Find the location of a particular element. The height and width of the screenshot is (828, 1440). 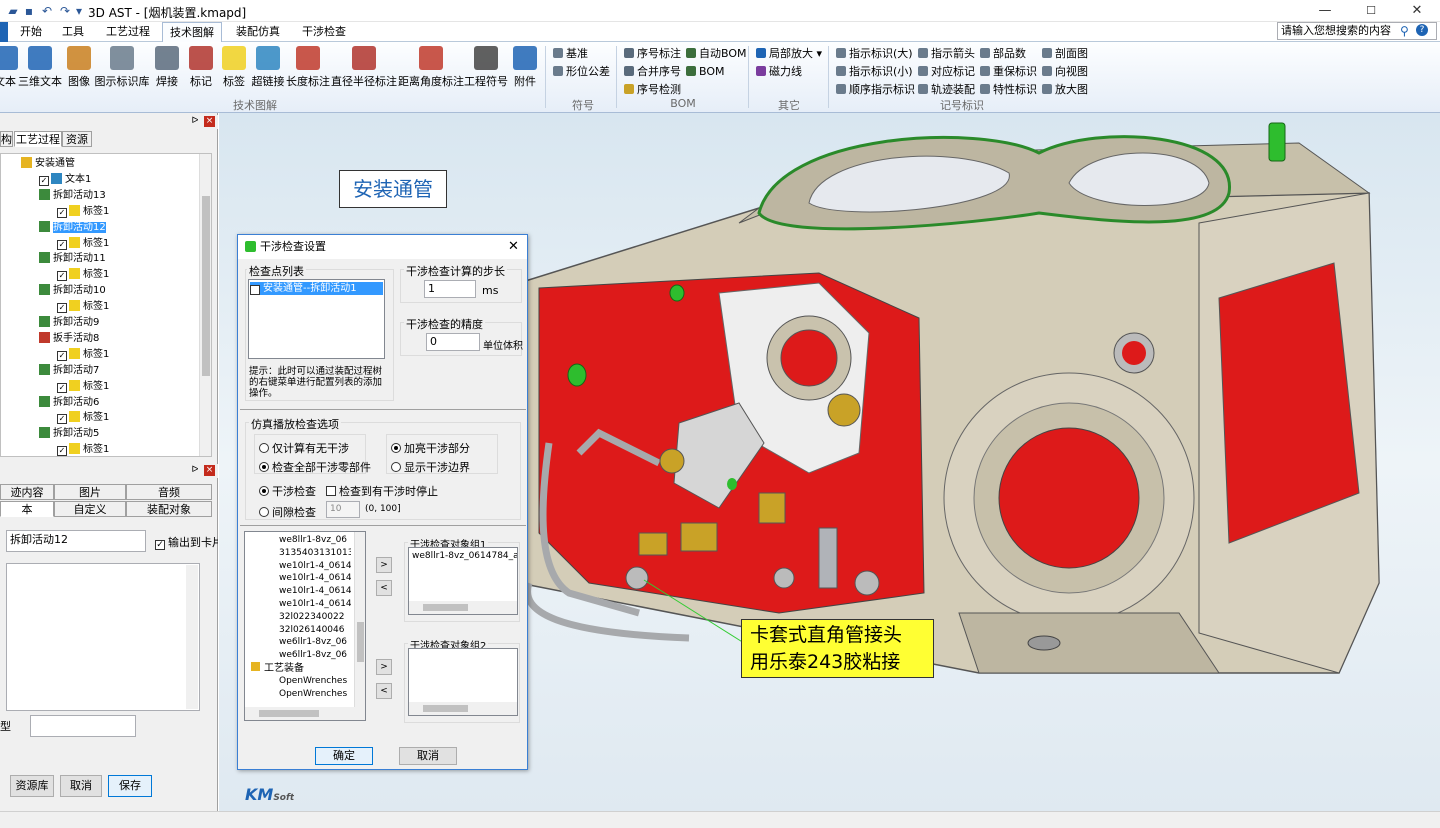

part-item: 32l026140046 is located at coordinates (315, 630).